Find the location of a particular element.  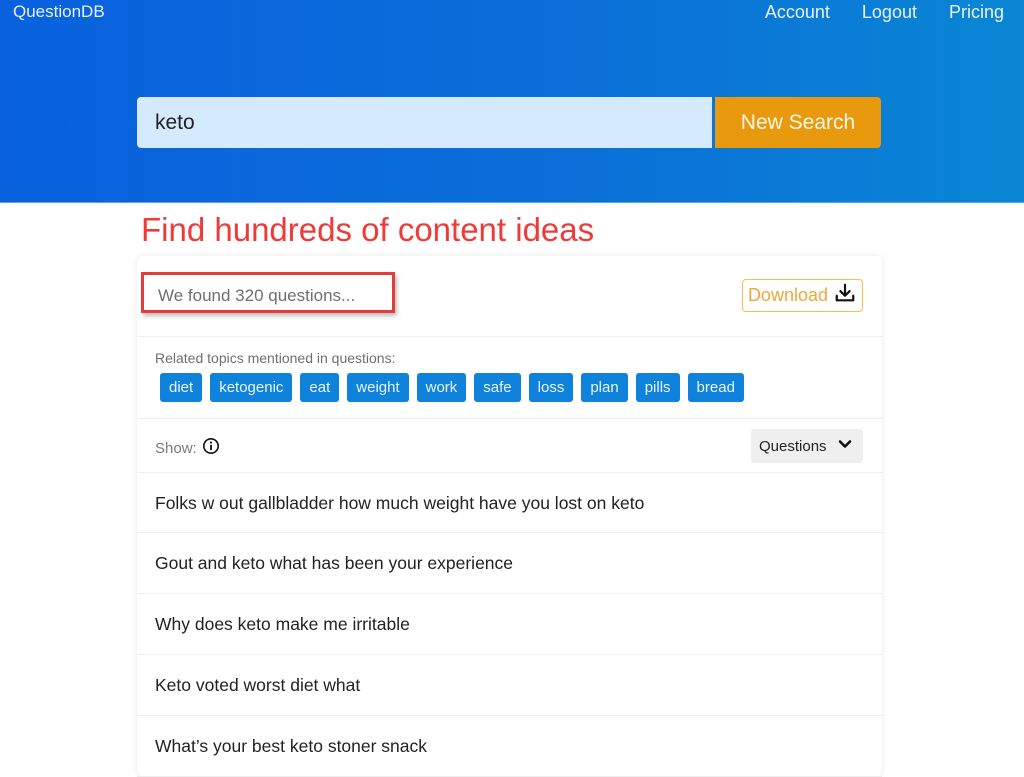

topic-chip: loss is located at coordinates (551, 387).